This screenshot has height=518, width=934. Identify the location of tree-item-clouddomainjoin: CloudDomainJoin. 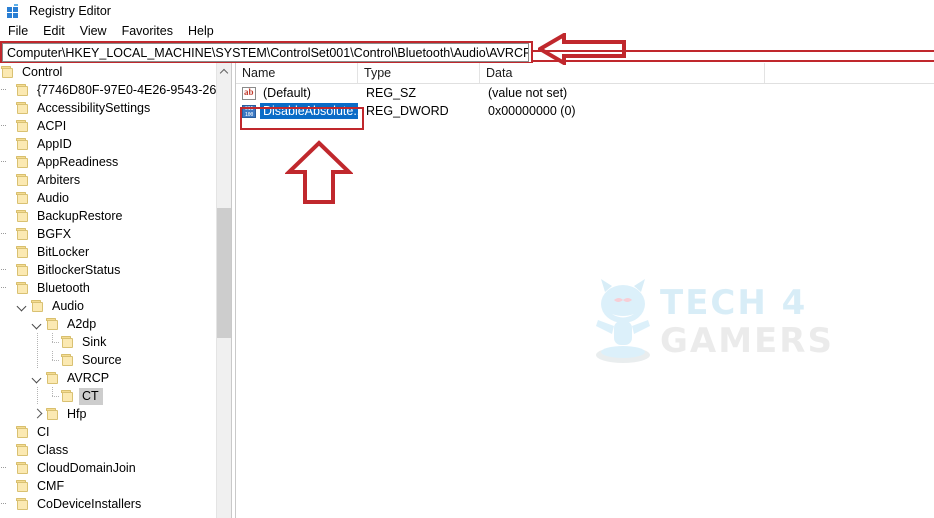
(115, 468).